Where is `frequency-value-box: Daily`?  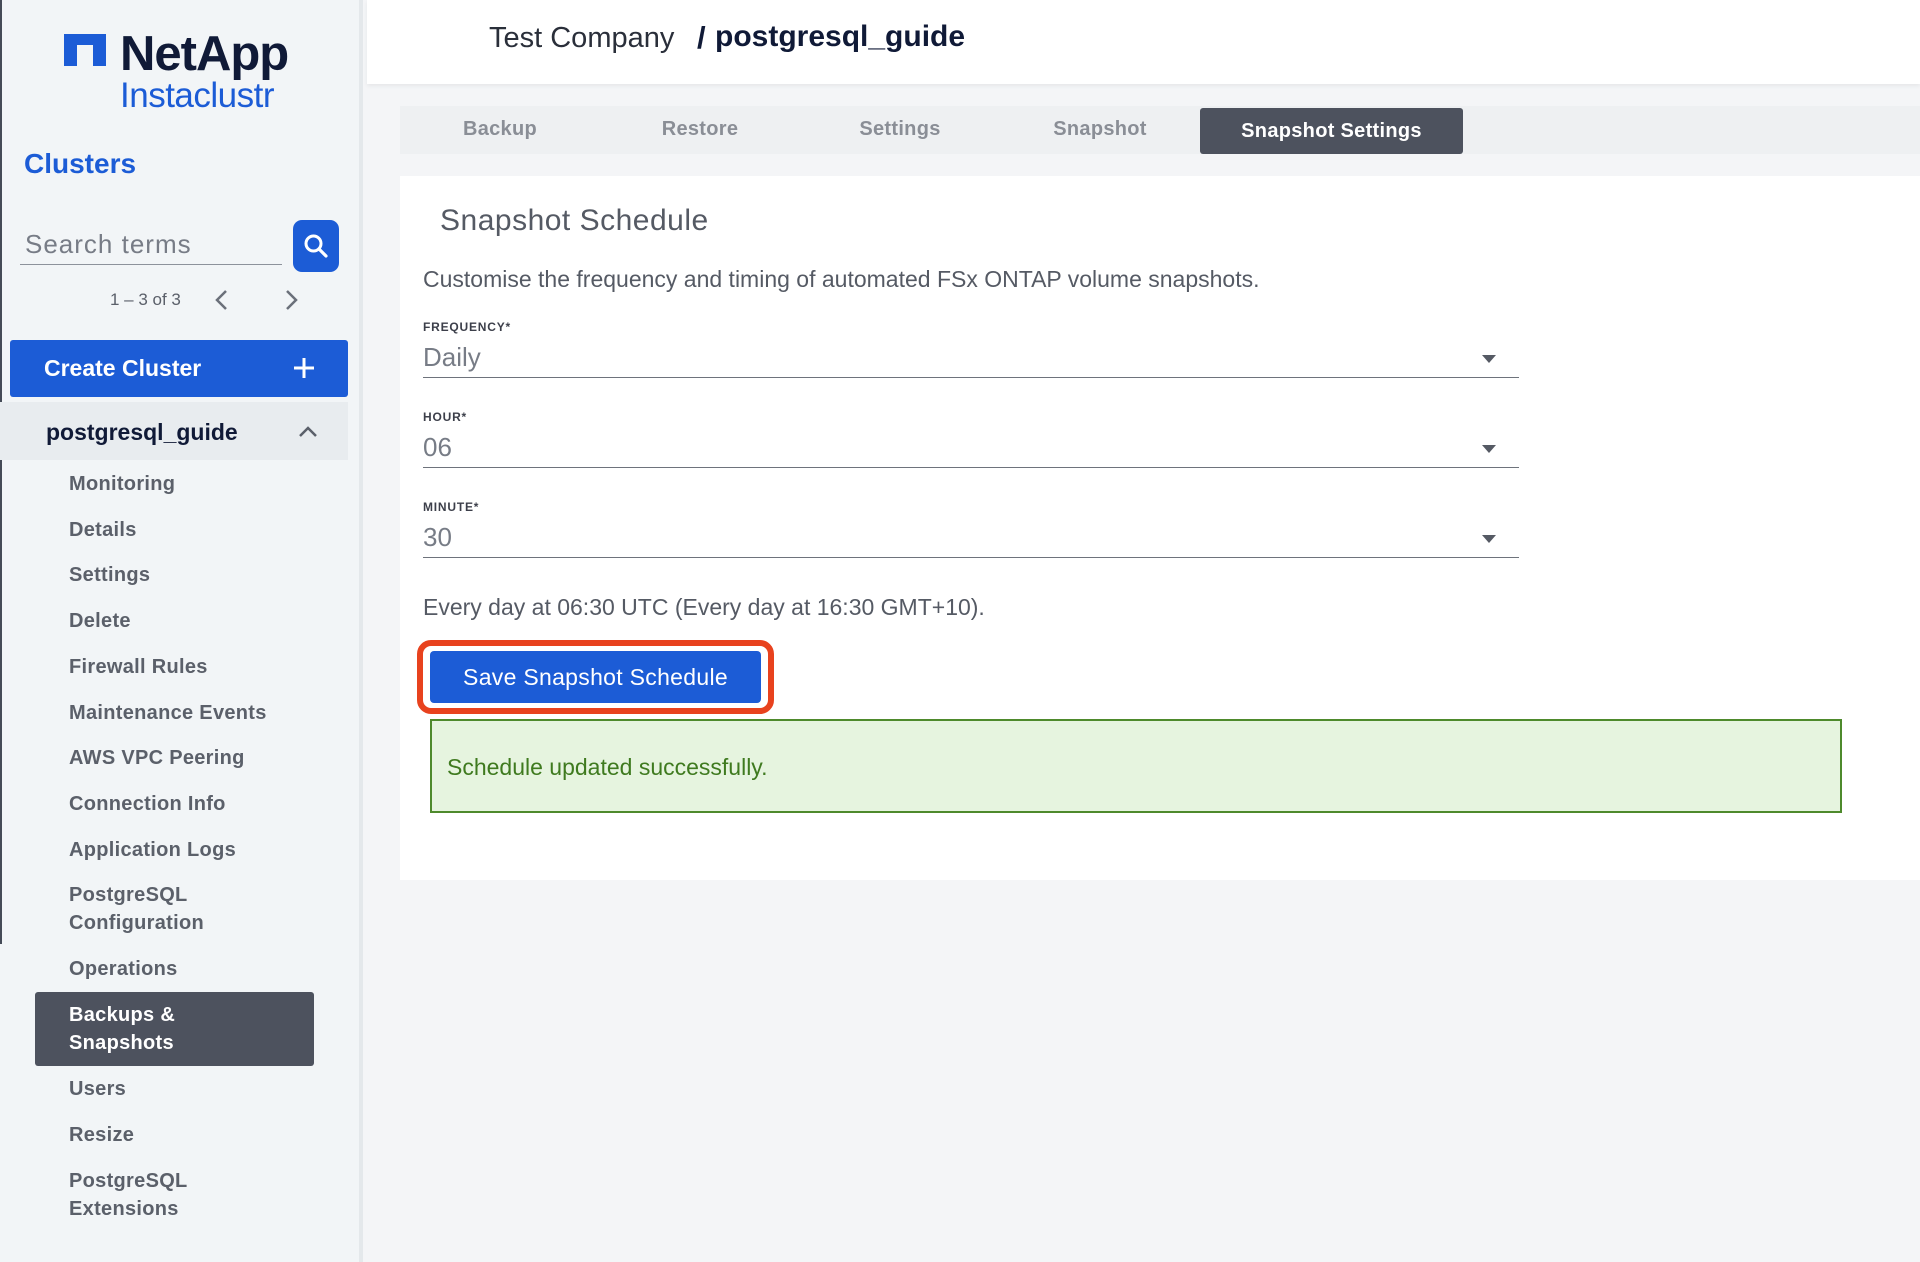
frequency-value-box: Daily is located at coordinates (971, 359).